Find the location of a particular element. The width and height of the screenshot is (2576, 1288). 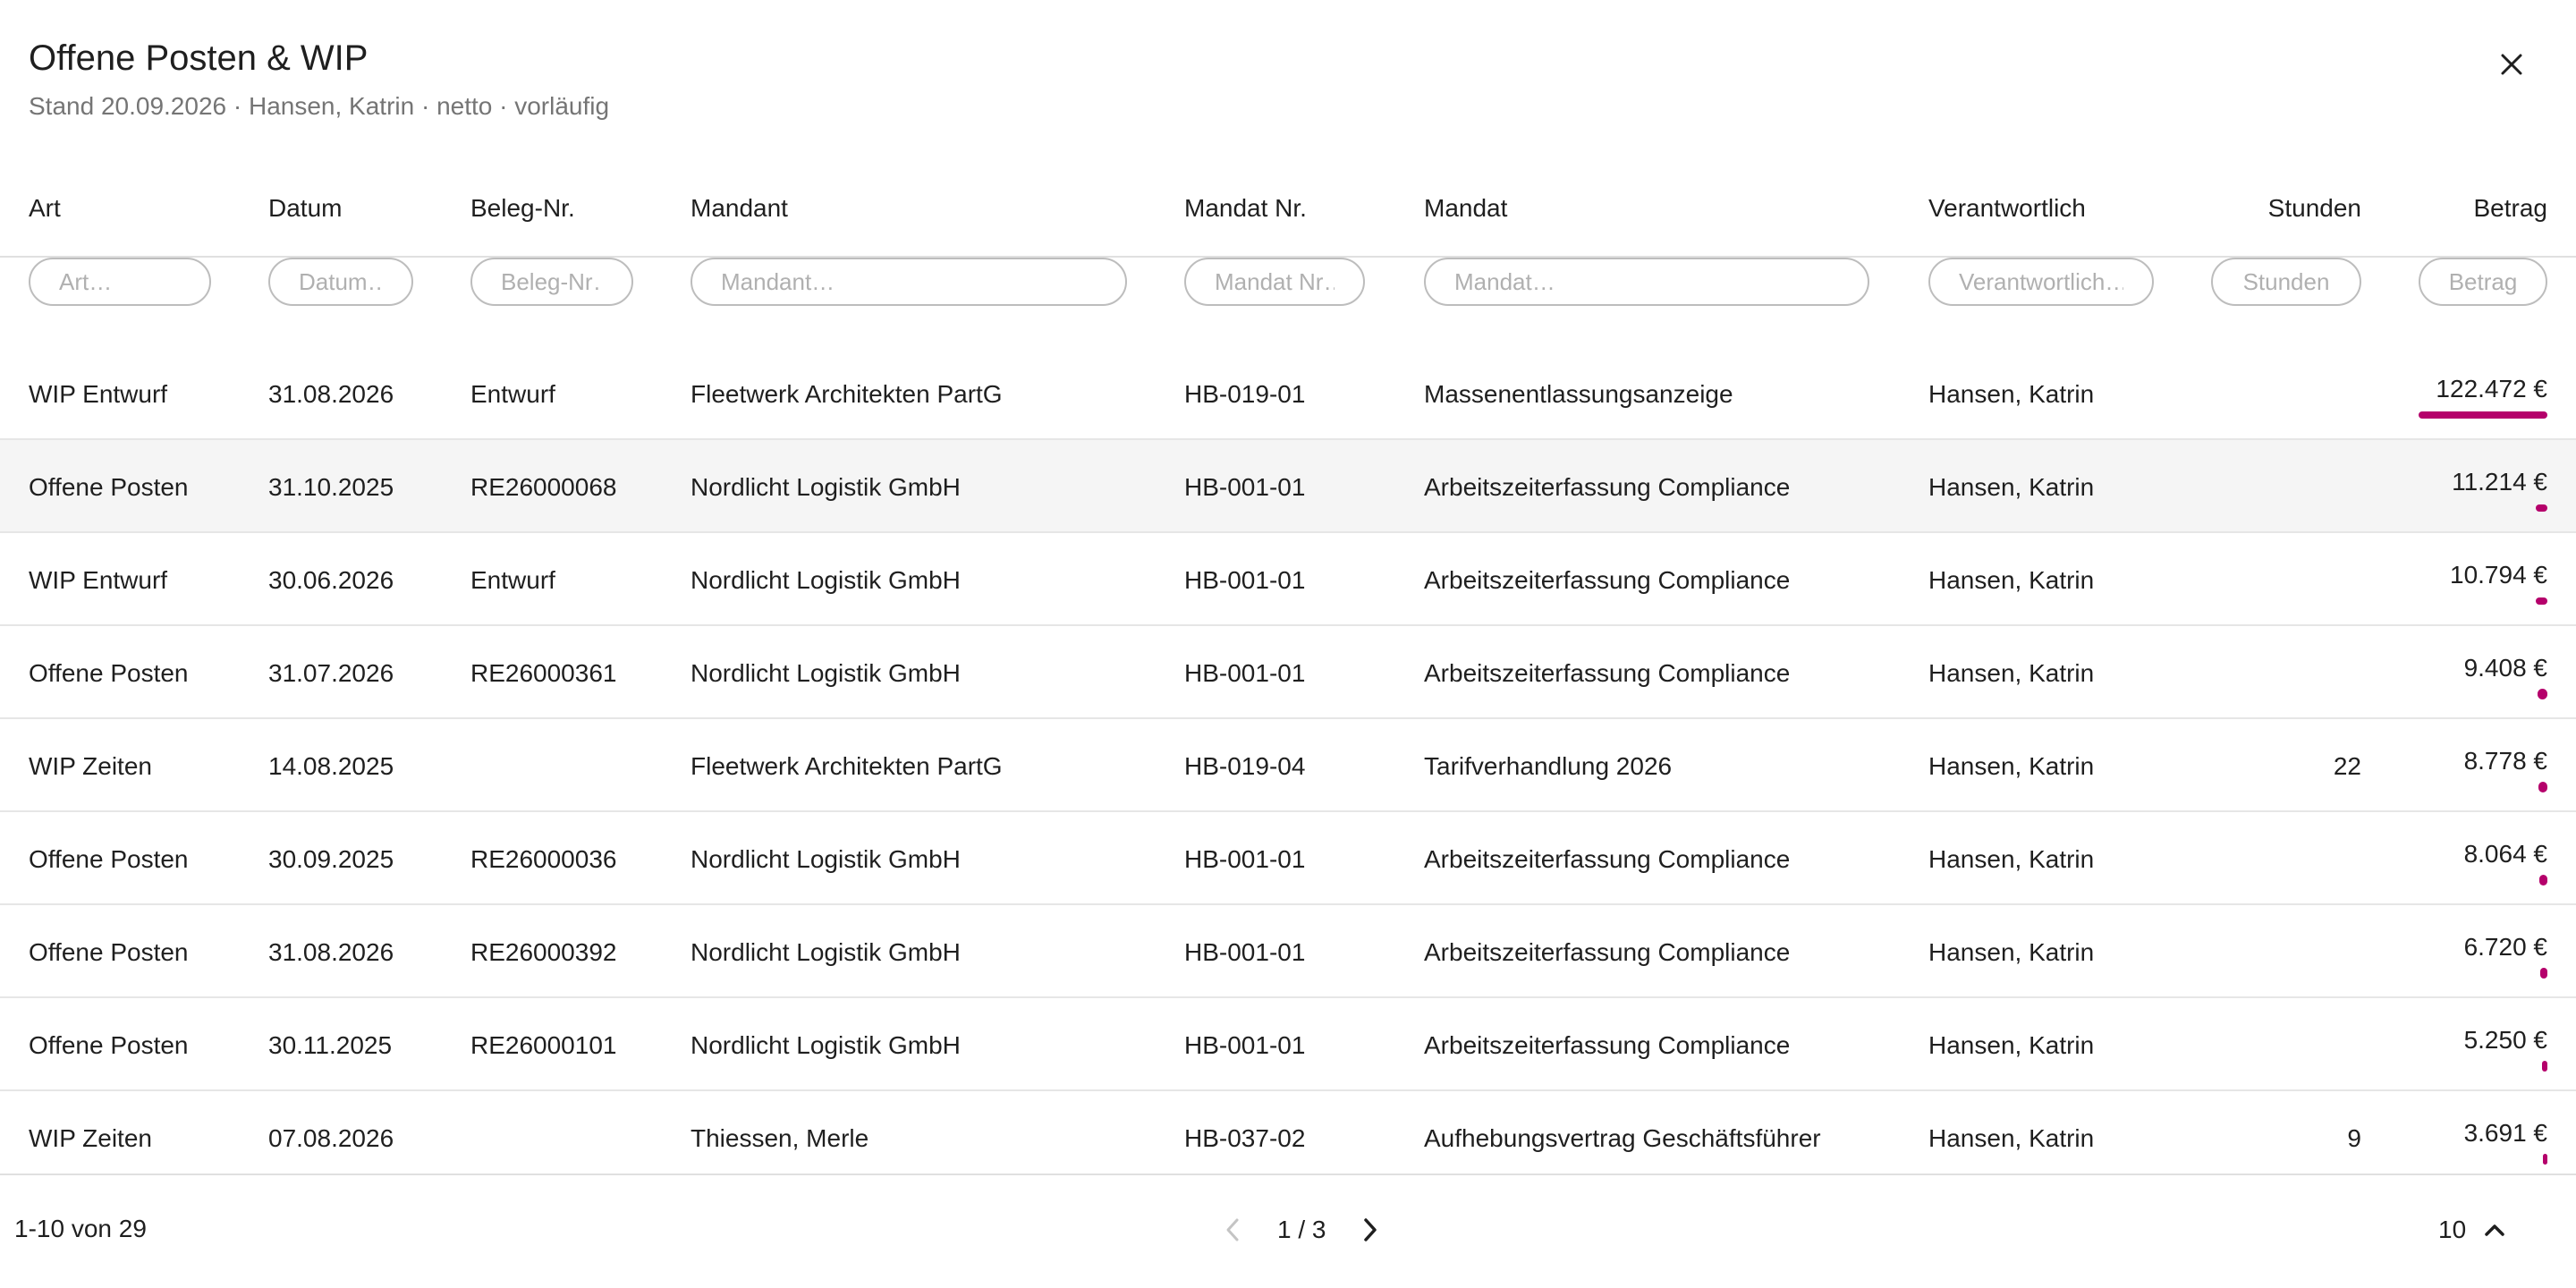

cell-datum: 31.10.2025 is located at coordinates (331, 487).